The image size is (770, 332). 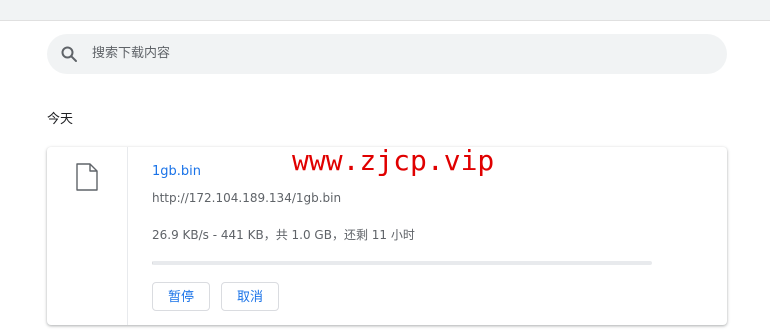 What do you see at coordinates (250, 296) in the screenshot?
I see `cancel-button: 取消` at bounding box center [250, 296].